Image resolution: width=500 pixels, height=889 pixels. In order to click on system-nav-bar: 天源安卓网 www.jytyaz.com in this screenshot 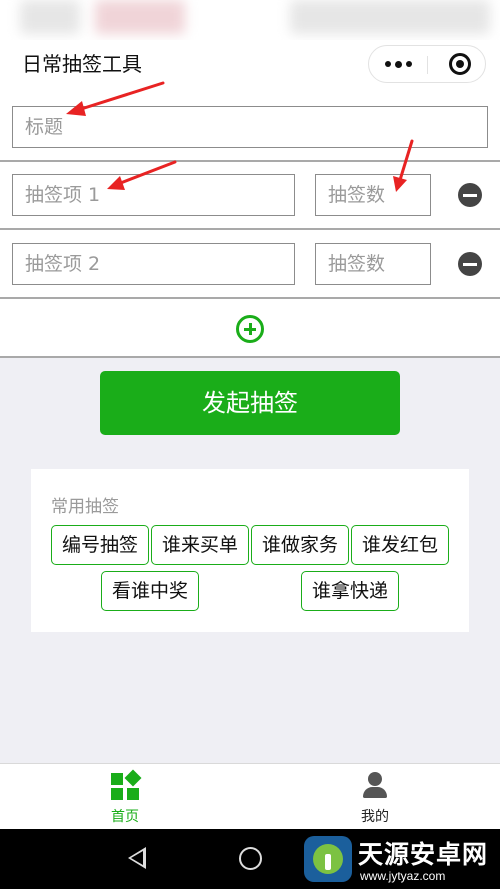, I will do `click(250, 859)`.